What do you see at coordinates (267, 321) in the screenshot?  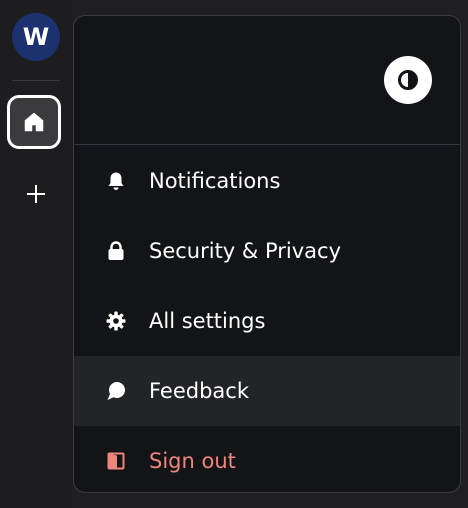 I see `menu-item-all-settings: All settings` at bounding box center [267, 321].